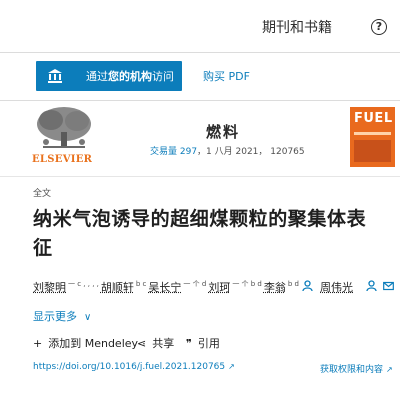 The image size is (400, 393). I want to click on top-bar: 期刊和书籍 ?, so click(200, 26).